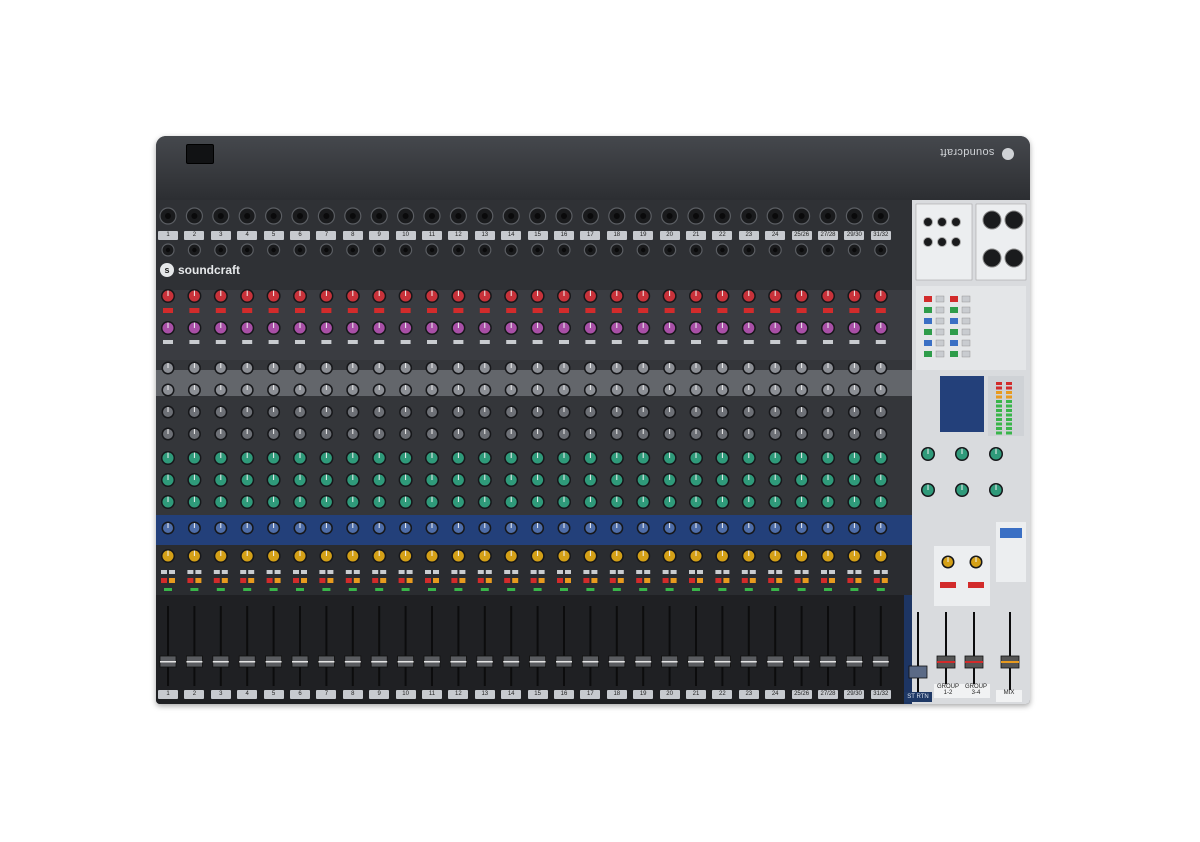  What do you see at coordinates (928, 242) in the screenshot?
I see `trs-jack` at bounding box center [928, 242].